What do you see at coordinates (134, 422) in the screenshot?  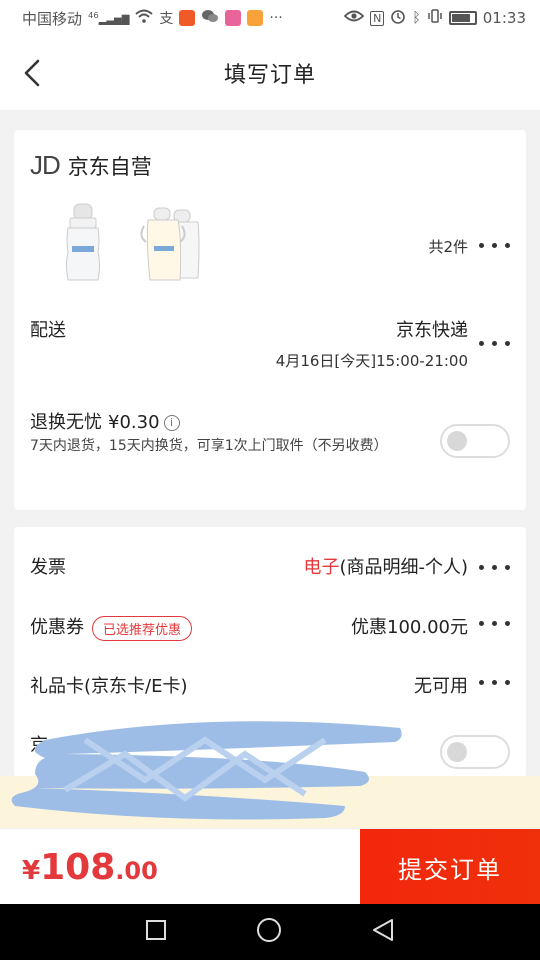 I see `return-service-price: ¥0.30` at bounding box center [134, 422].